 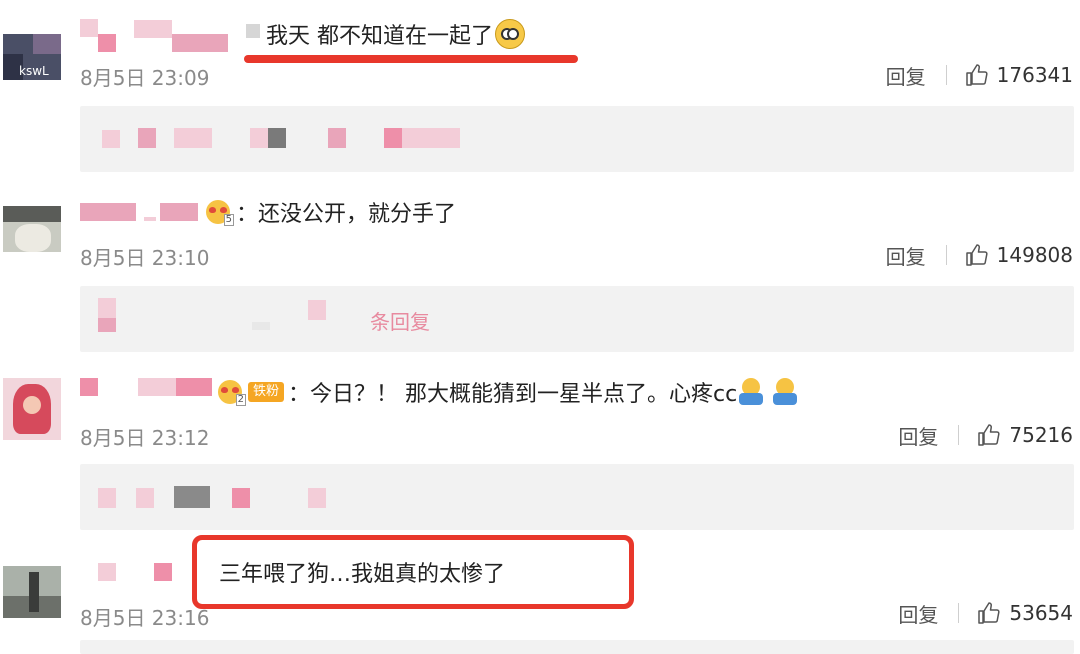 What do you see at coordinates (126, 572) in the screenshot?
I see `comment-header` at bounding box center [126, 572].